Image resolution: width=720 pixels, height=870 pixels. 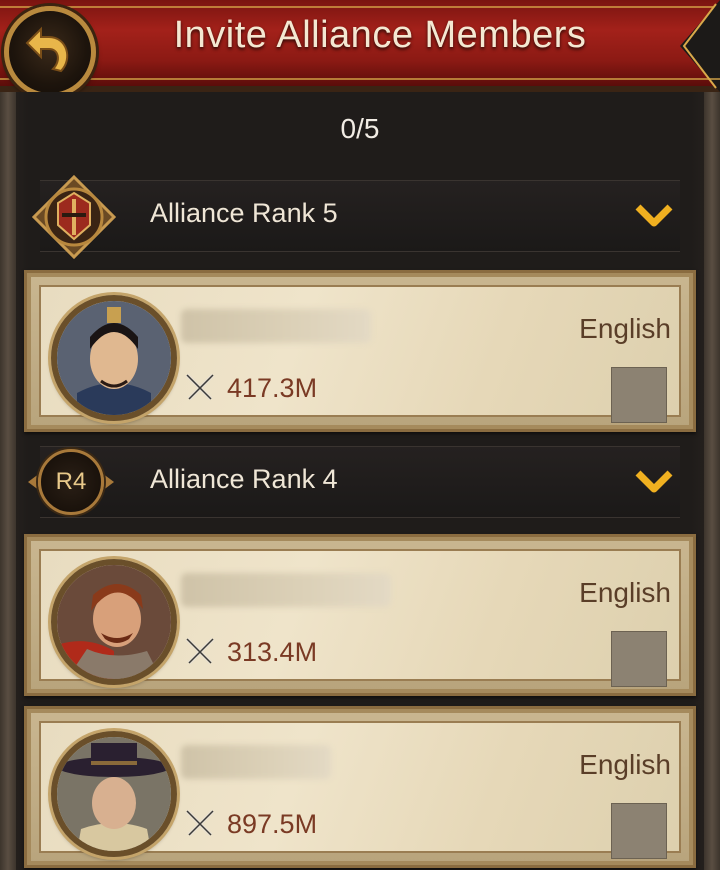 I want to click on helmet-emblem-icon, so click(x=74, y=217).